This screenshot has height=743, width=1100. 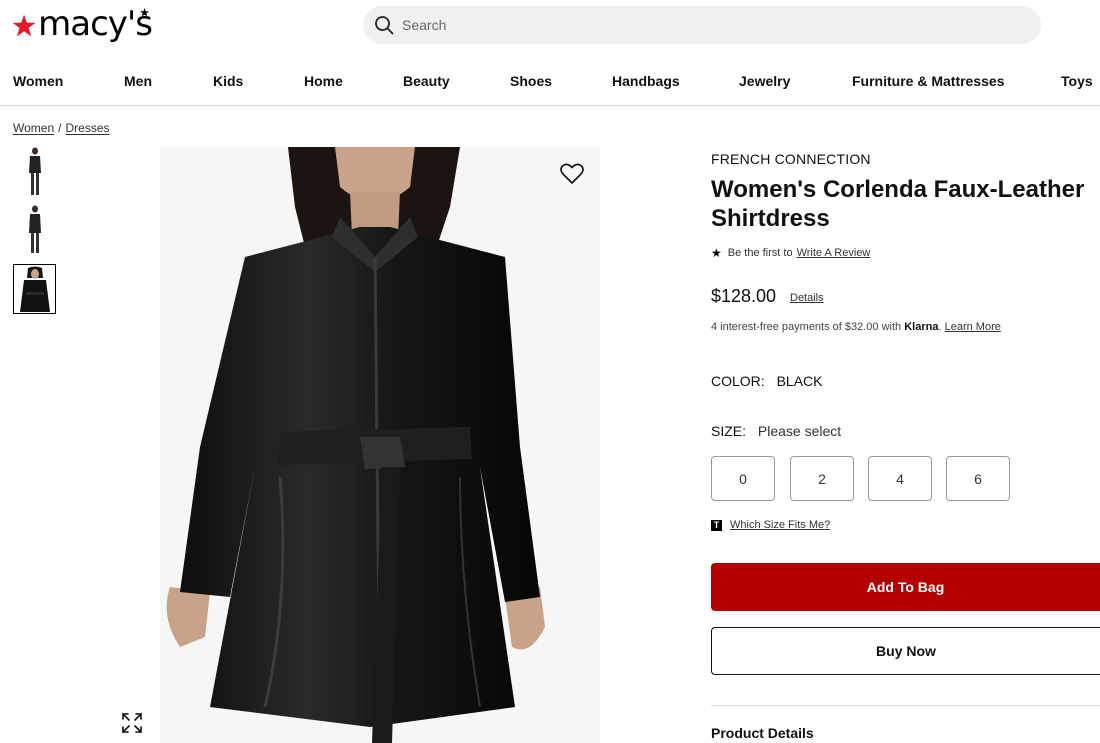 I want to click on breadcrumb: Women / Dresses, so click(x=61, y=128).